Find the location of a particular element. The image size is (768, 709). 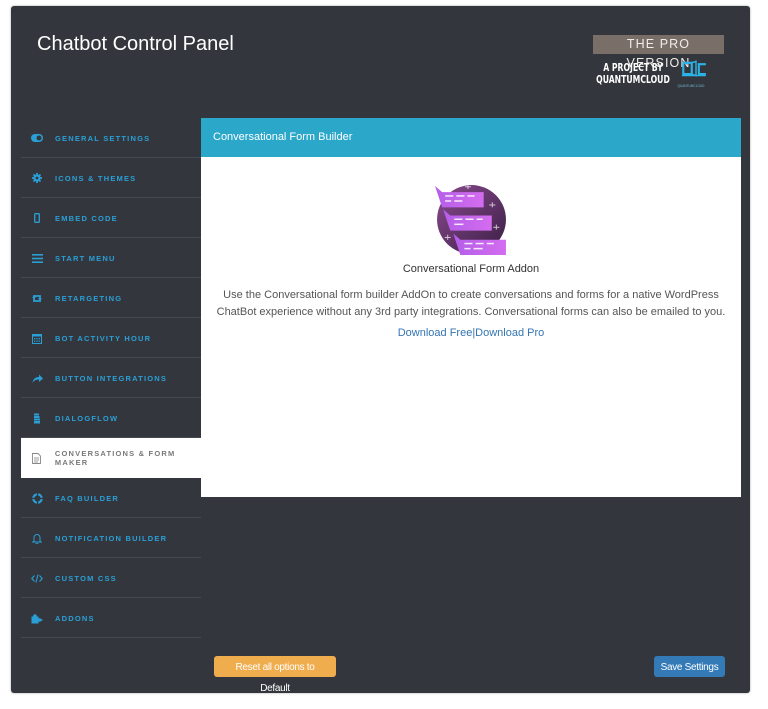

sidebar-item-icons-themes: Icons & Themes is located at coordinates (111, 178).